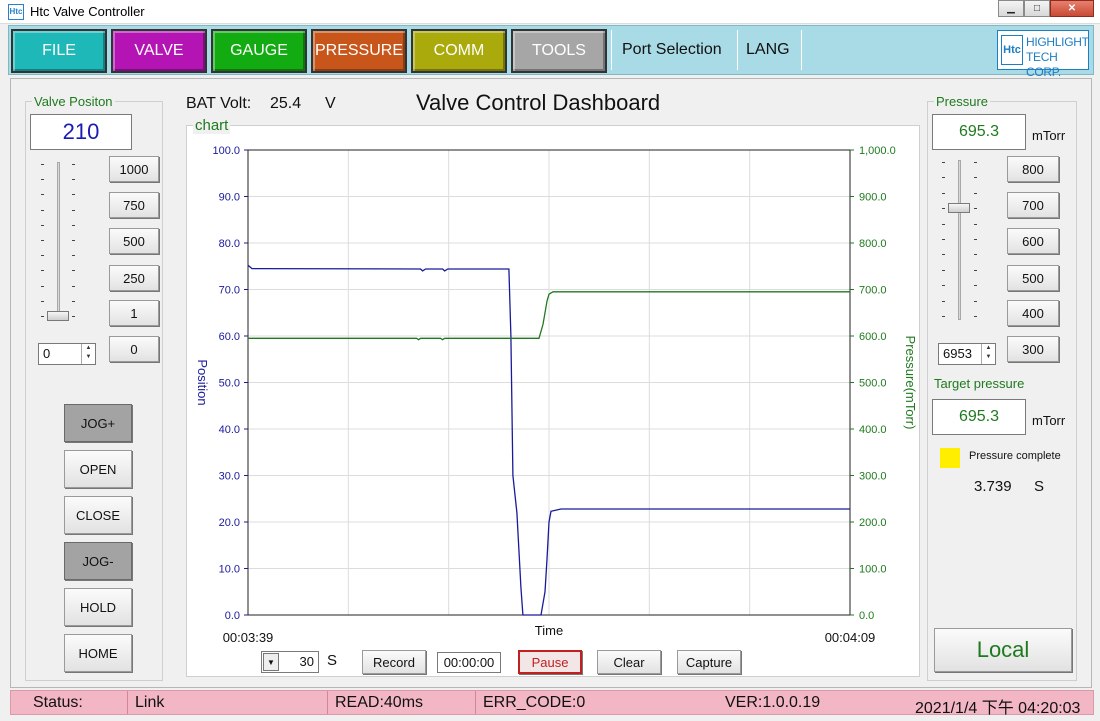  What do you see at coordinates (67, 354) in the screenshot?
I see `valve-position-spinner: 0 ▲ ▼` at bounding box center [67, 354].